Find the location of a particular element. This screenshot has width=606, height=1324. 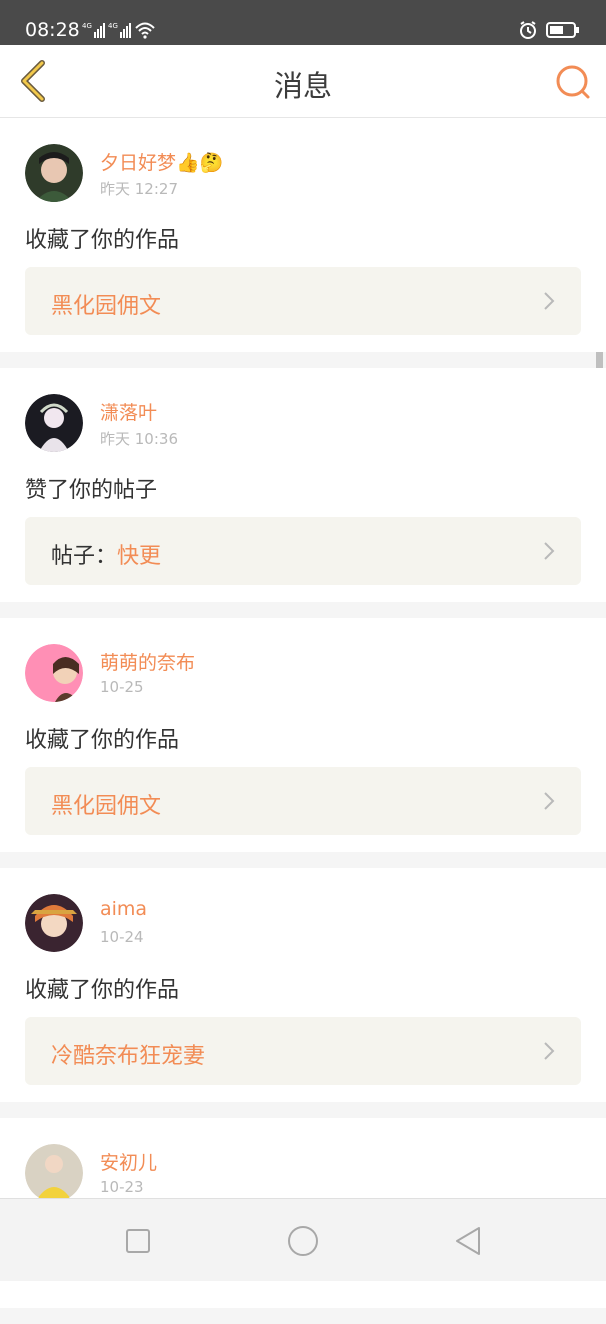

username: 潇落叶 is located at coordinates (128, 411).